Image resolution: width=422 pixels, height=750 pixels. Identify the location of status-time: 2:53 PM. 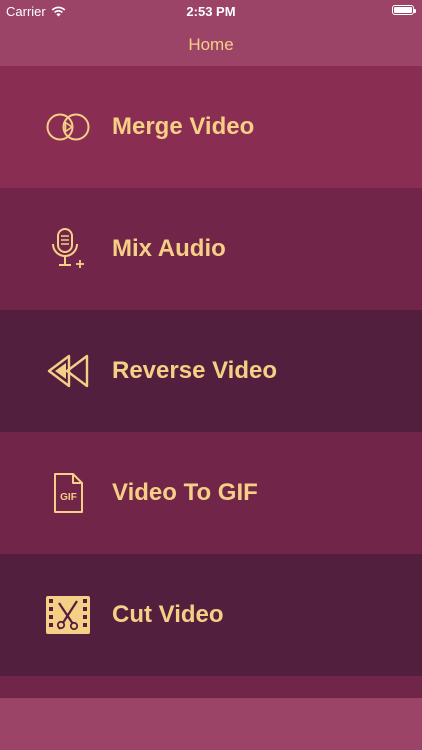
(211, 11).